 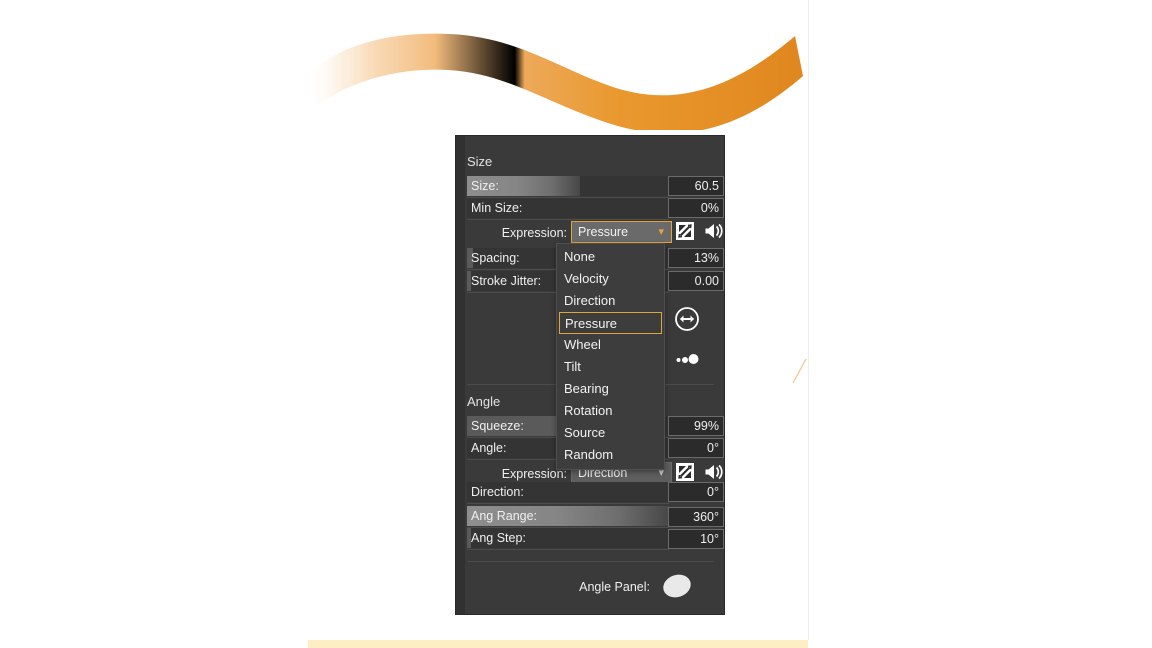 I want to click on taper-dots-icon, so click(x=686, y=357).